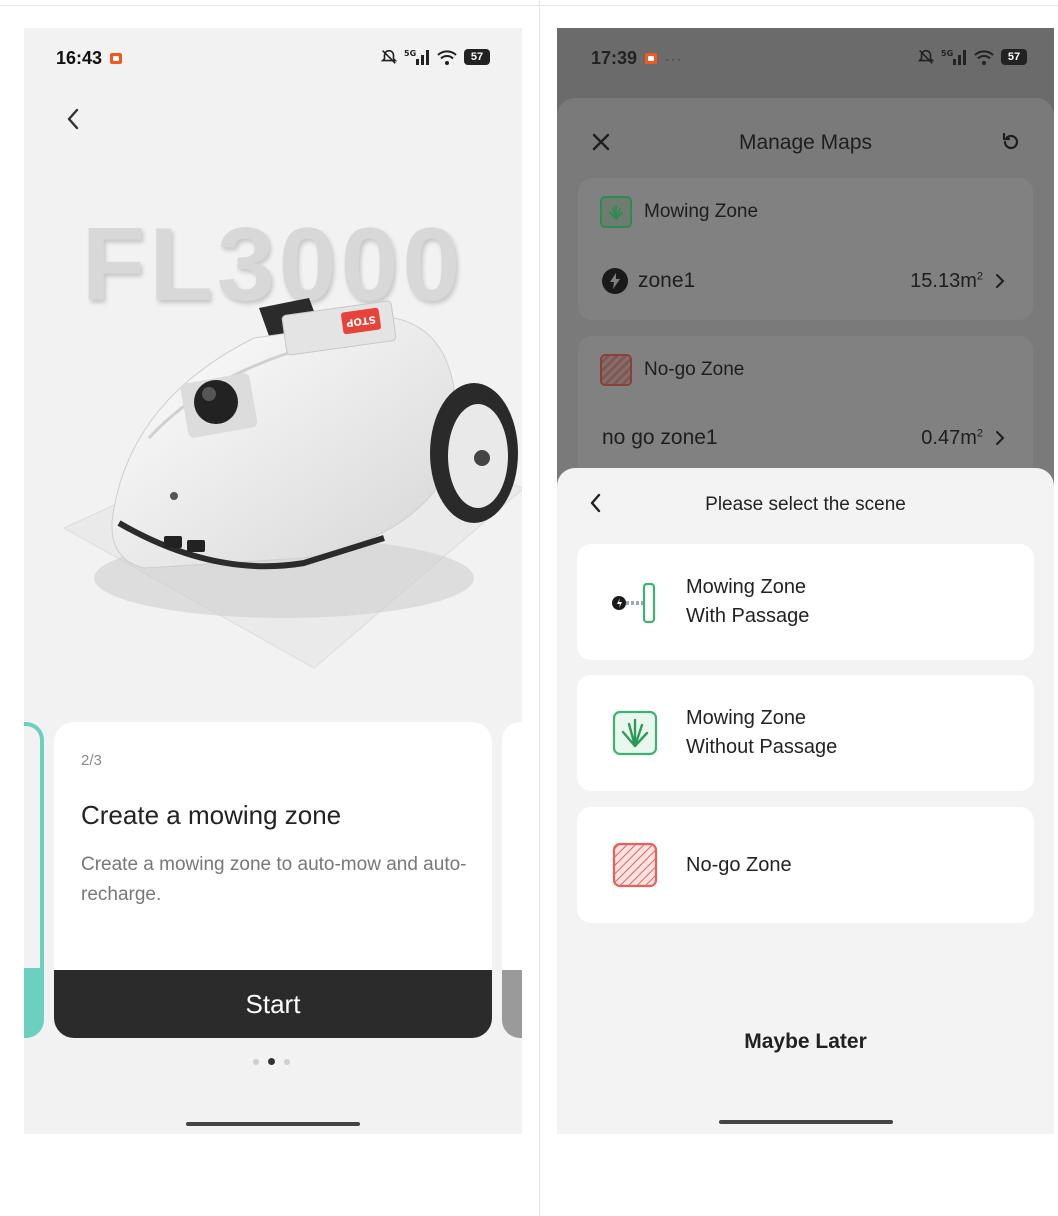  What do you see at coordinates (805, 1042) in the screenshot?
I see `maybe-later-button: Maybe Later` at bounding box center [805, 1042].